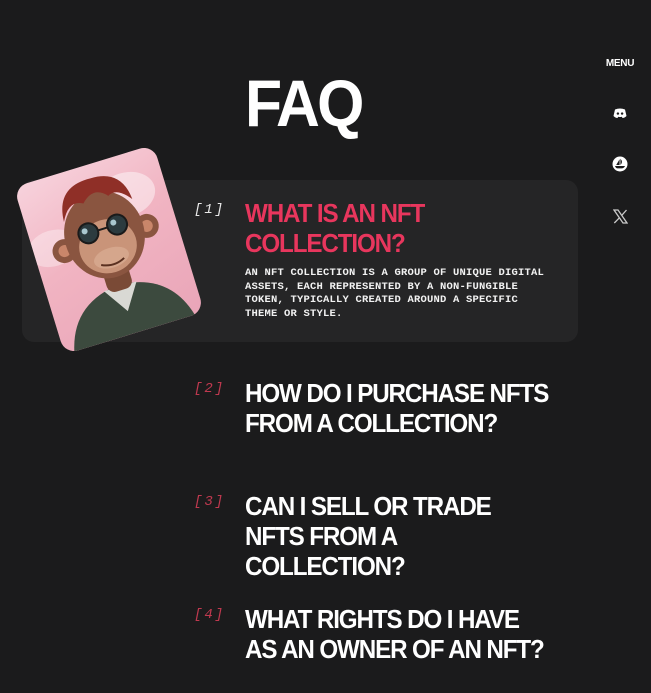  I want to click on discord-icon, so click(620, 113).